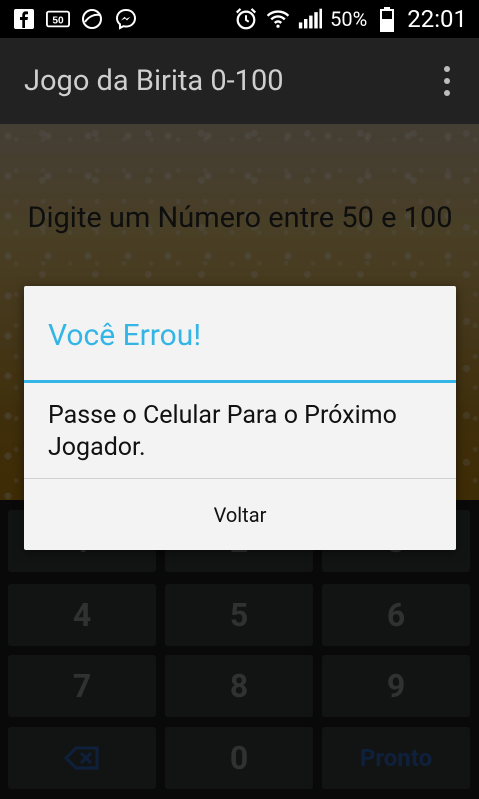 The width and height of the screenshot is (479, 799). Describe the element at coordinates (387, 19) in the screenshot. I see `battery-icon` at that location.